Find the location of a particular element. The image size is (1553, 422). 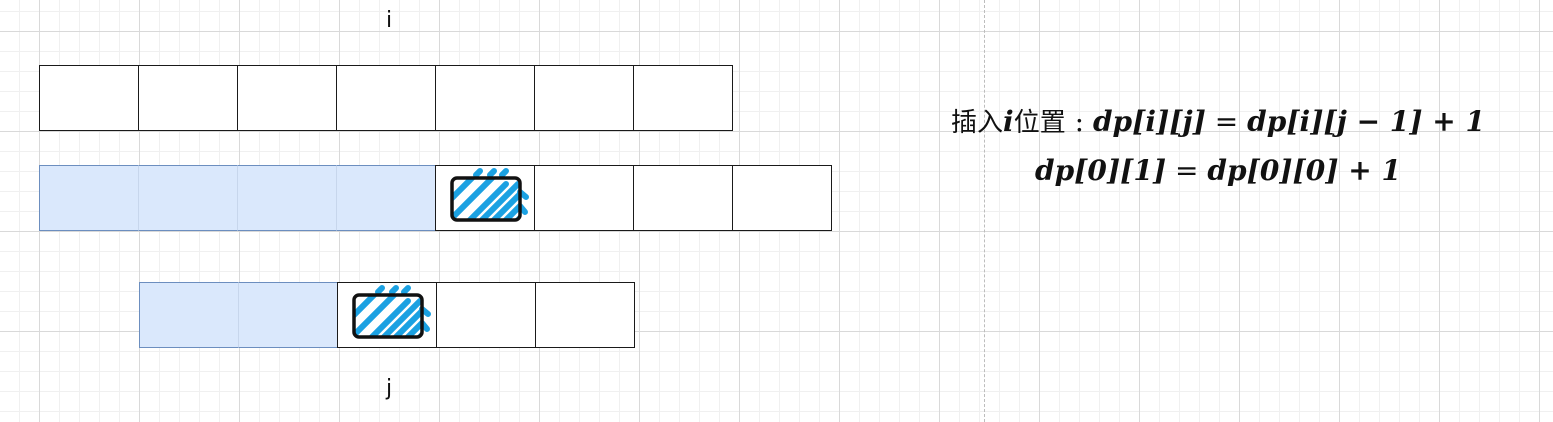

top-array is located at coordinates (386, 98).